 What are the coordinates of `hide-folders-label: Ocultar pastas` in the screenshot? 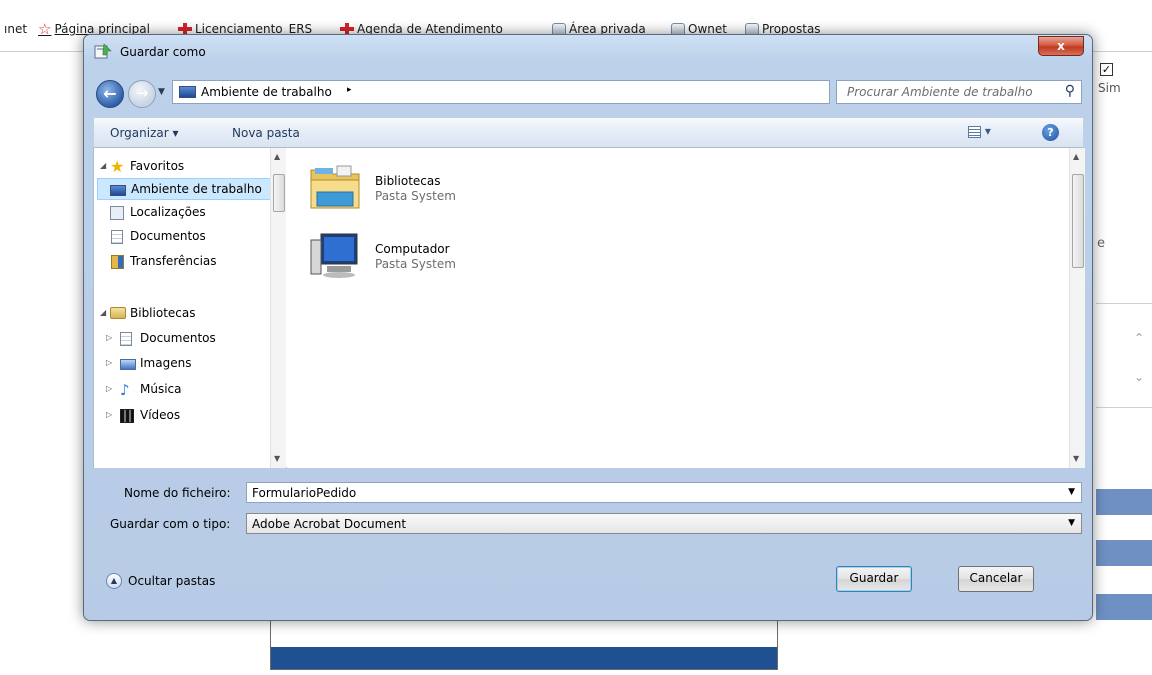 It's located at (172, 581).